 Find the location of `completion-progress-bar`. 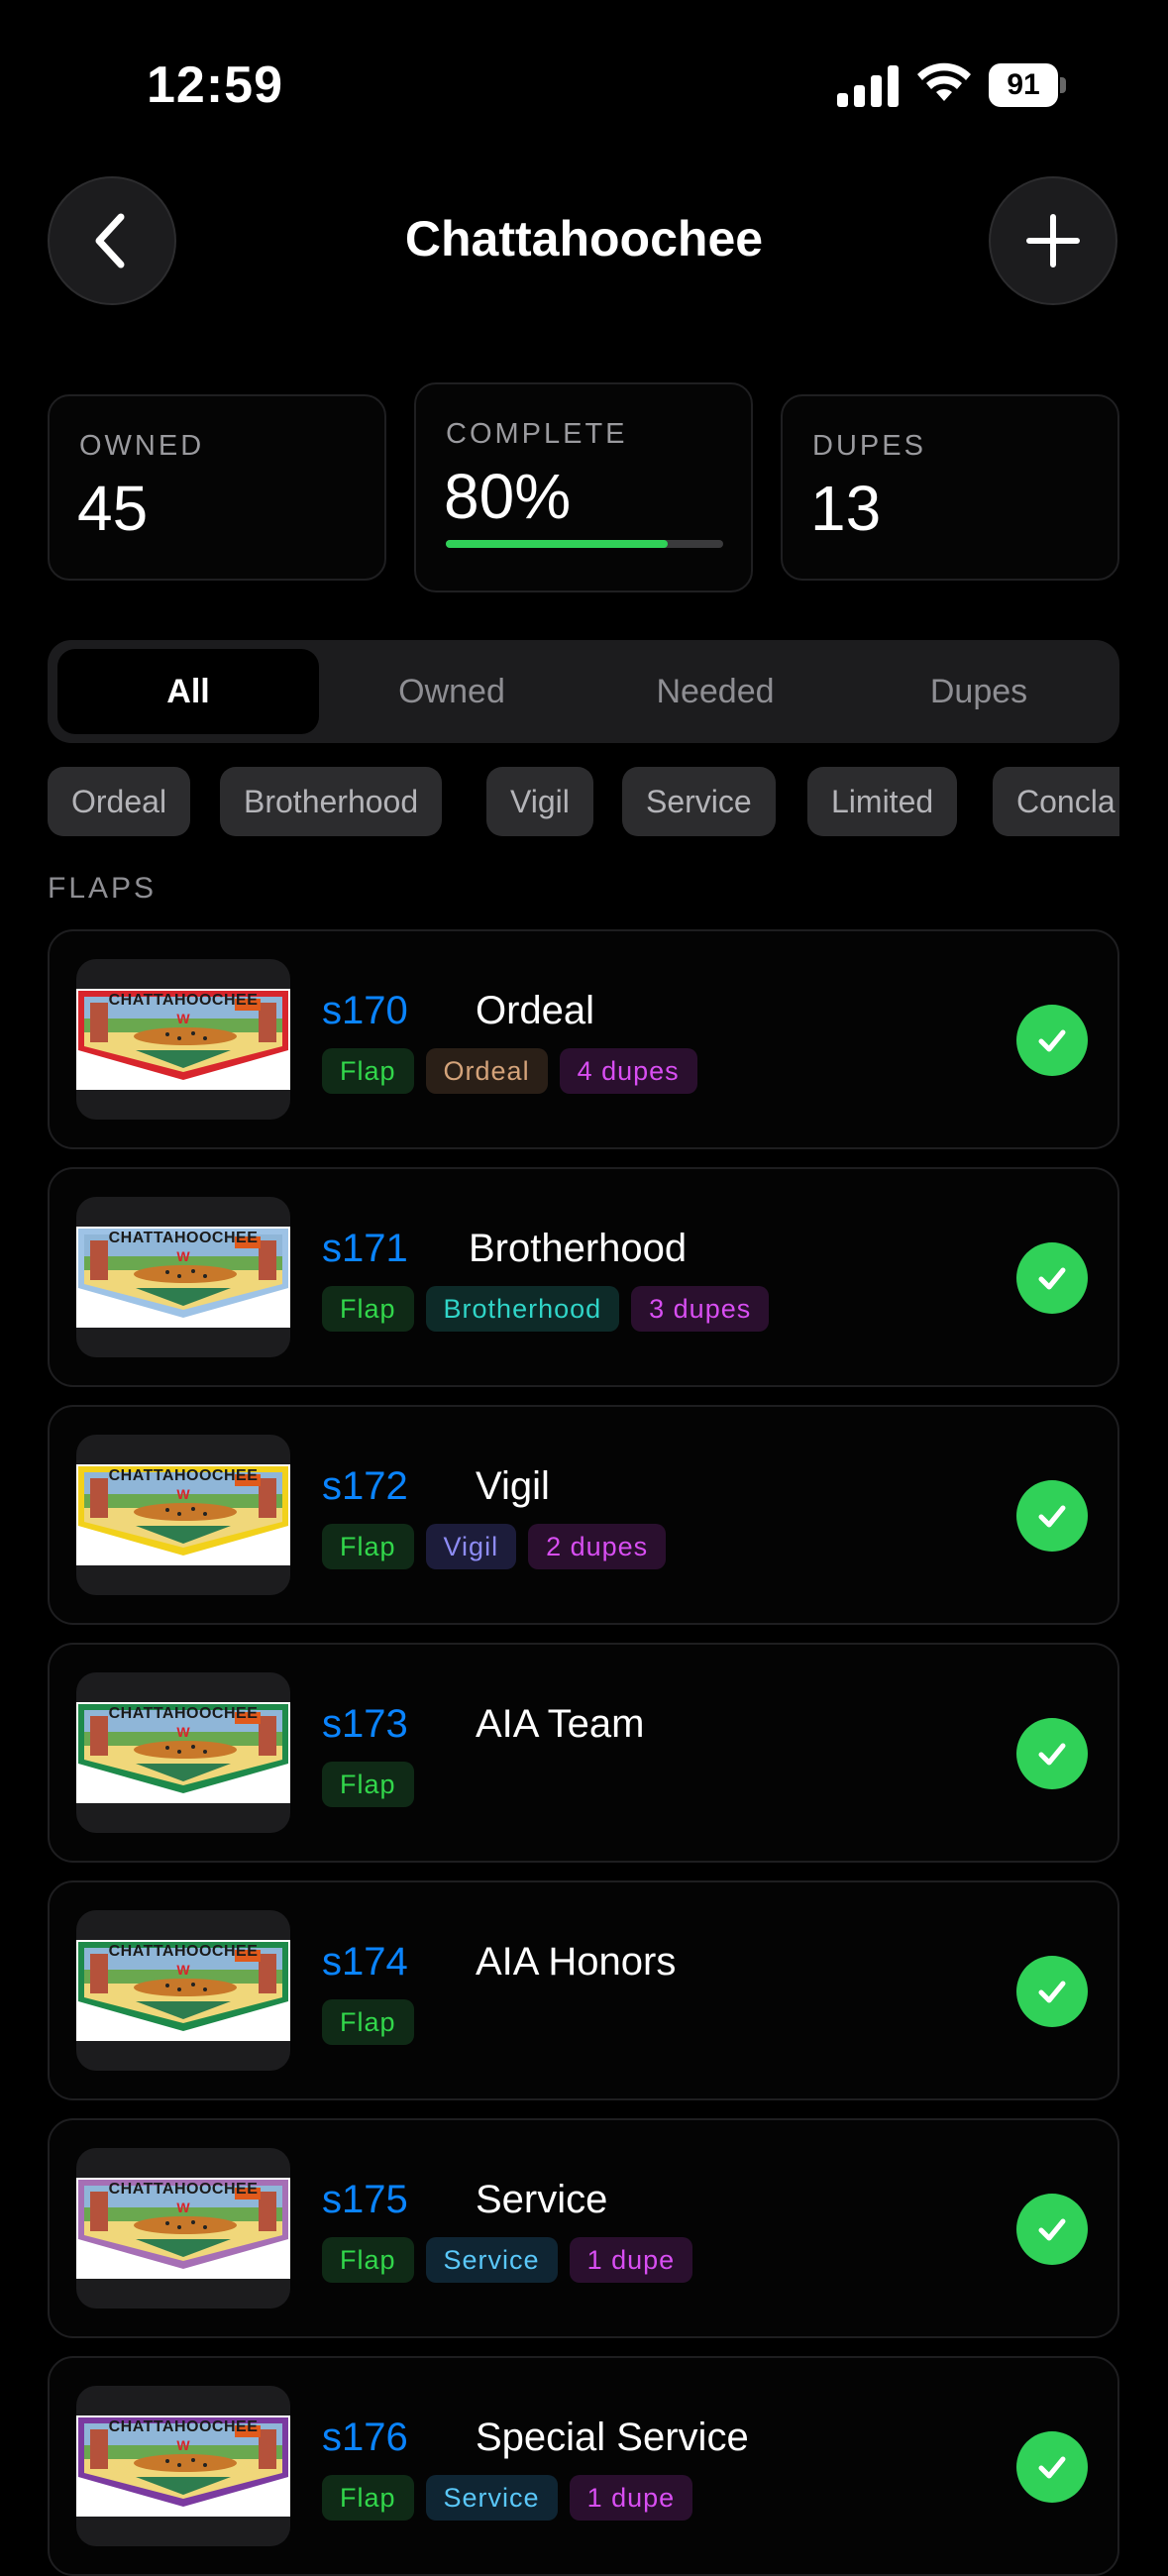

completion-progress-bar is located at coordinates (584, 544).